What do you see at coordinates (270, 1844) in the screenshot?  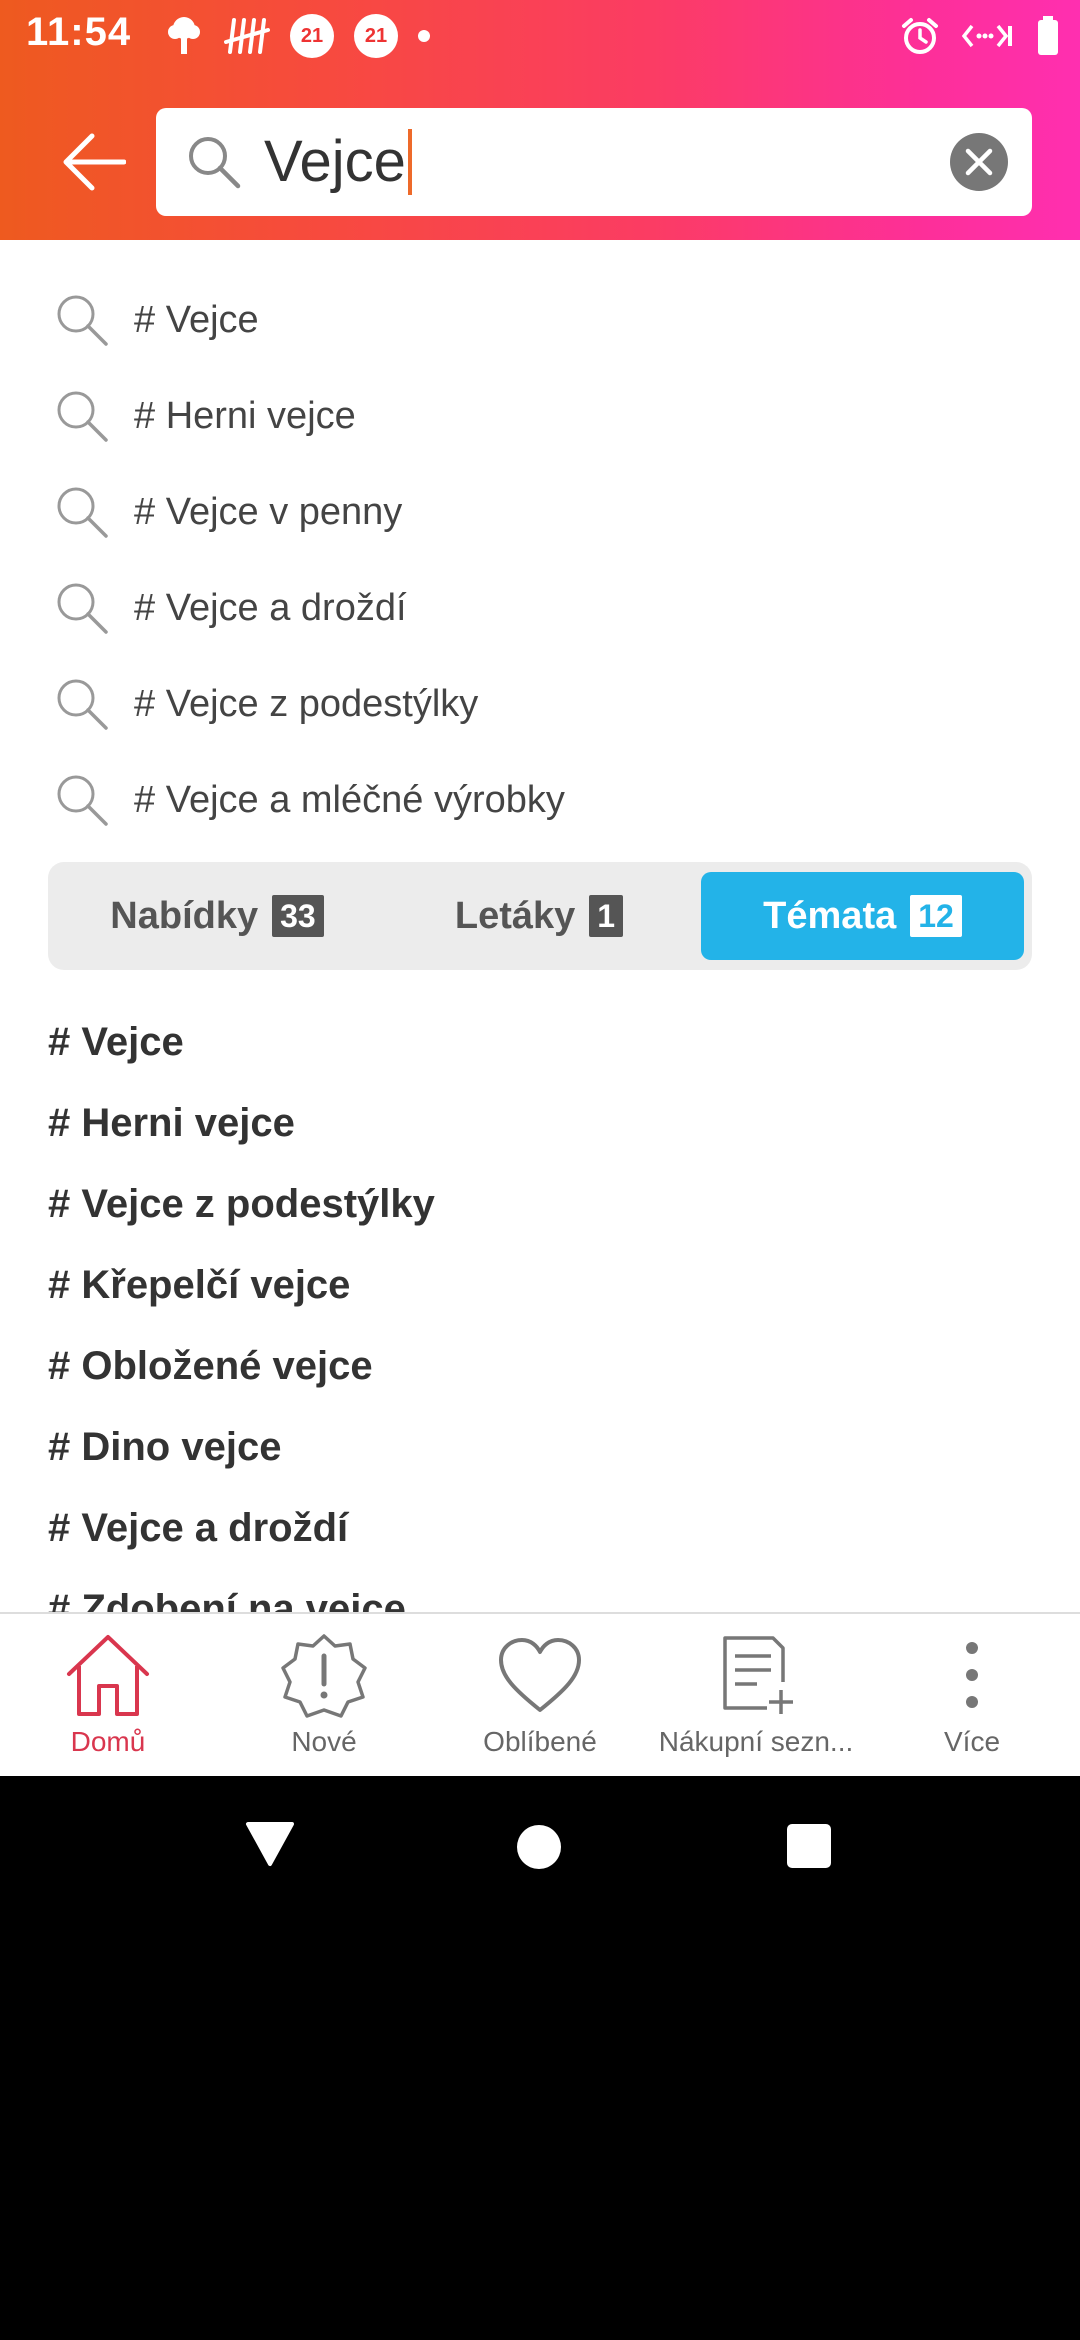 I see `system-back-icon` at bounding box center [270, 1844].